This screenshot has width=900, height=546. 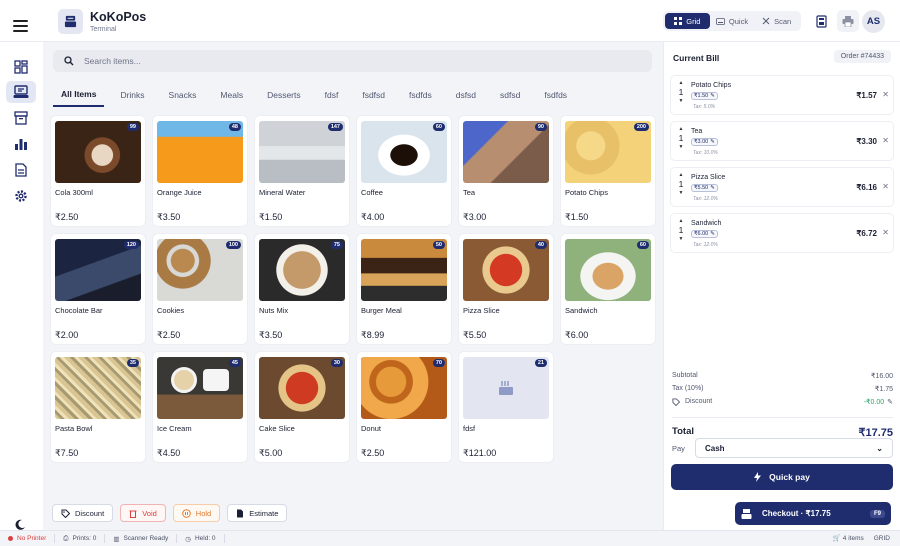 I want to click on product-card: 30 Cake Slice ₹5.00, so click(x=302, y=407).